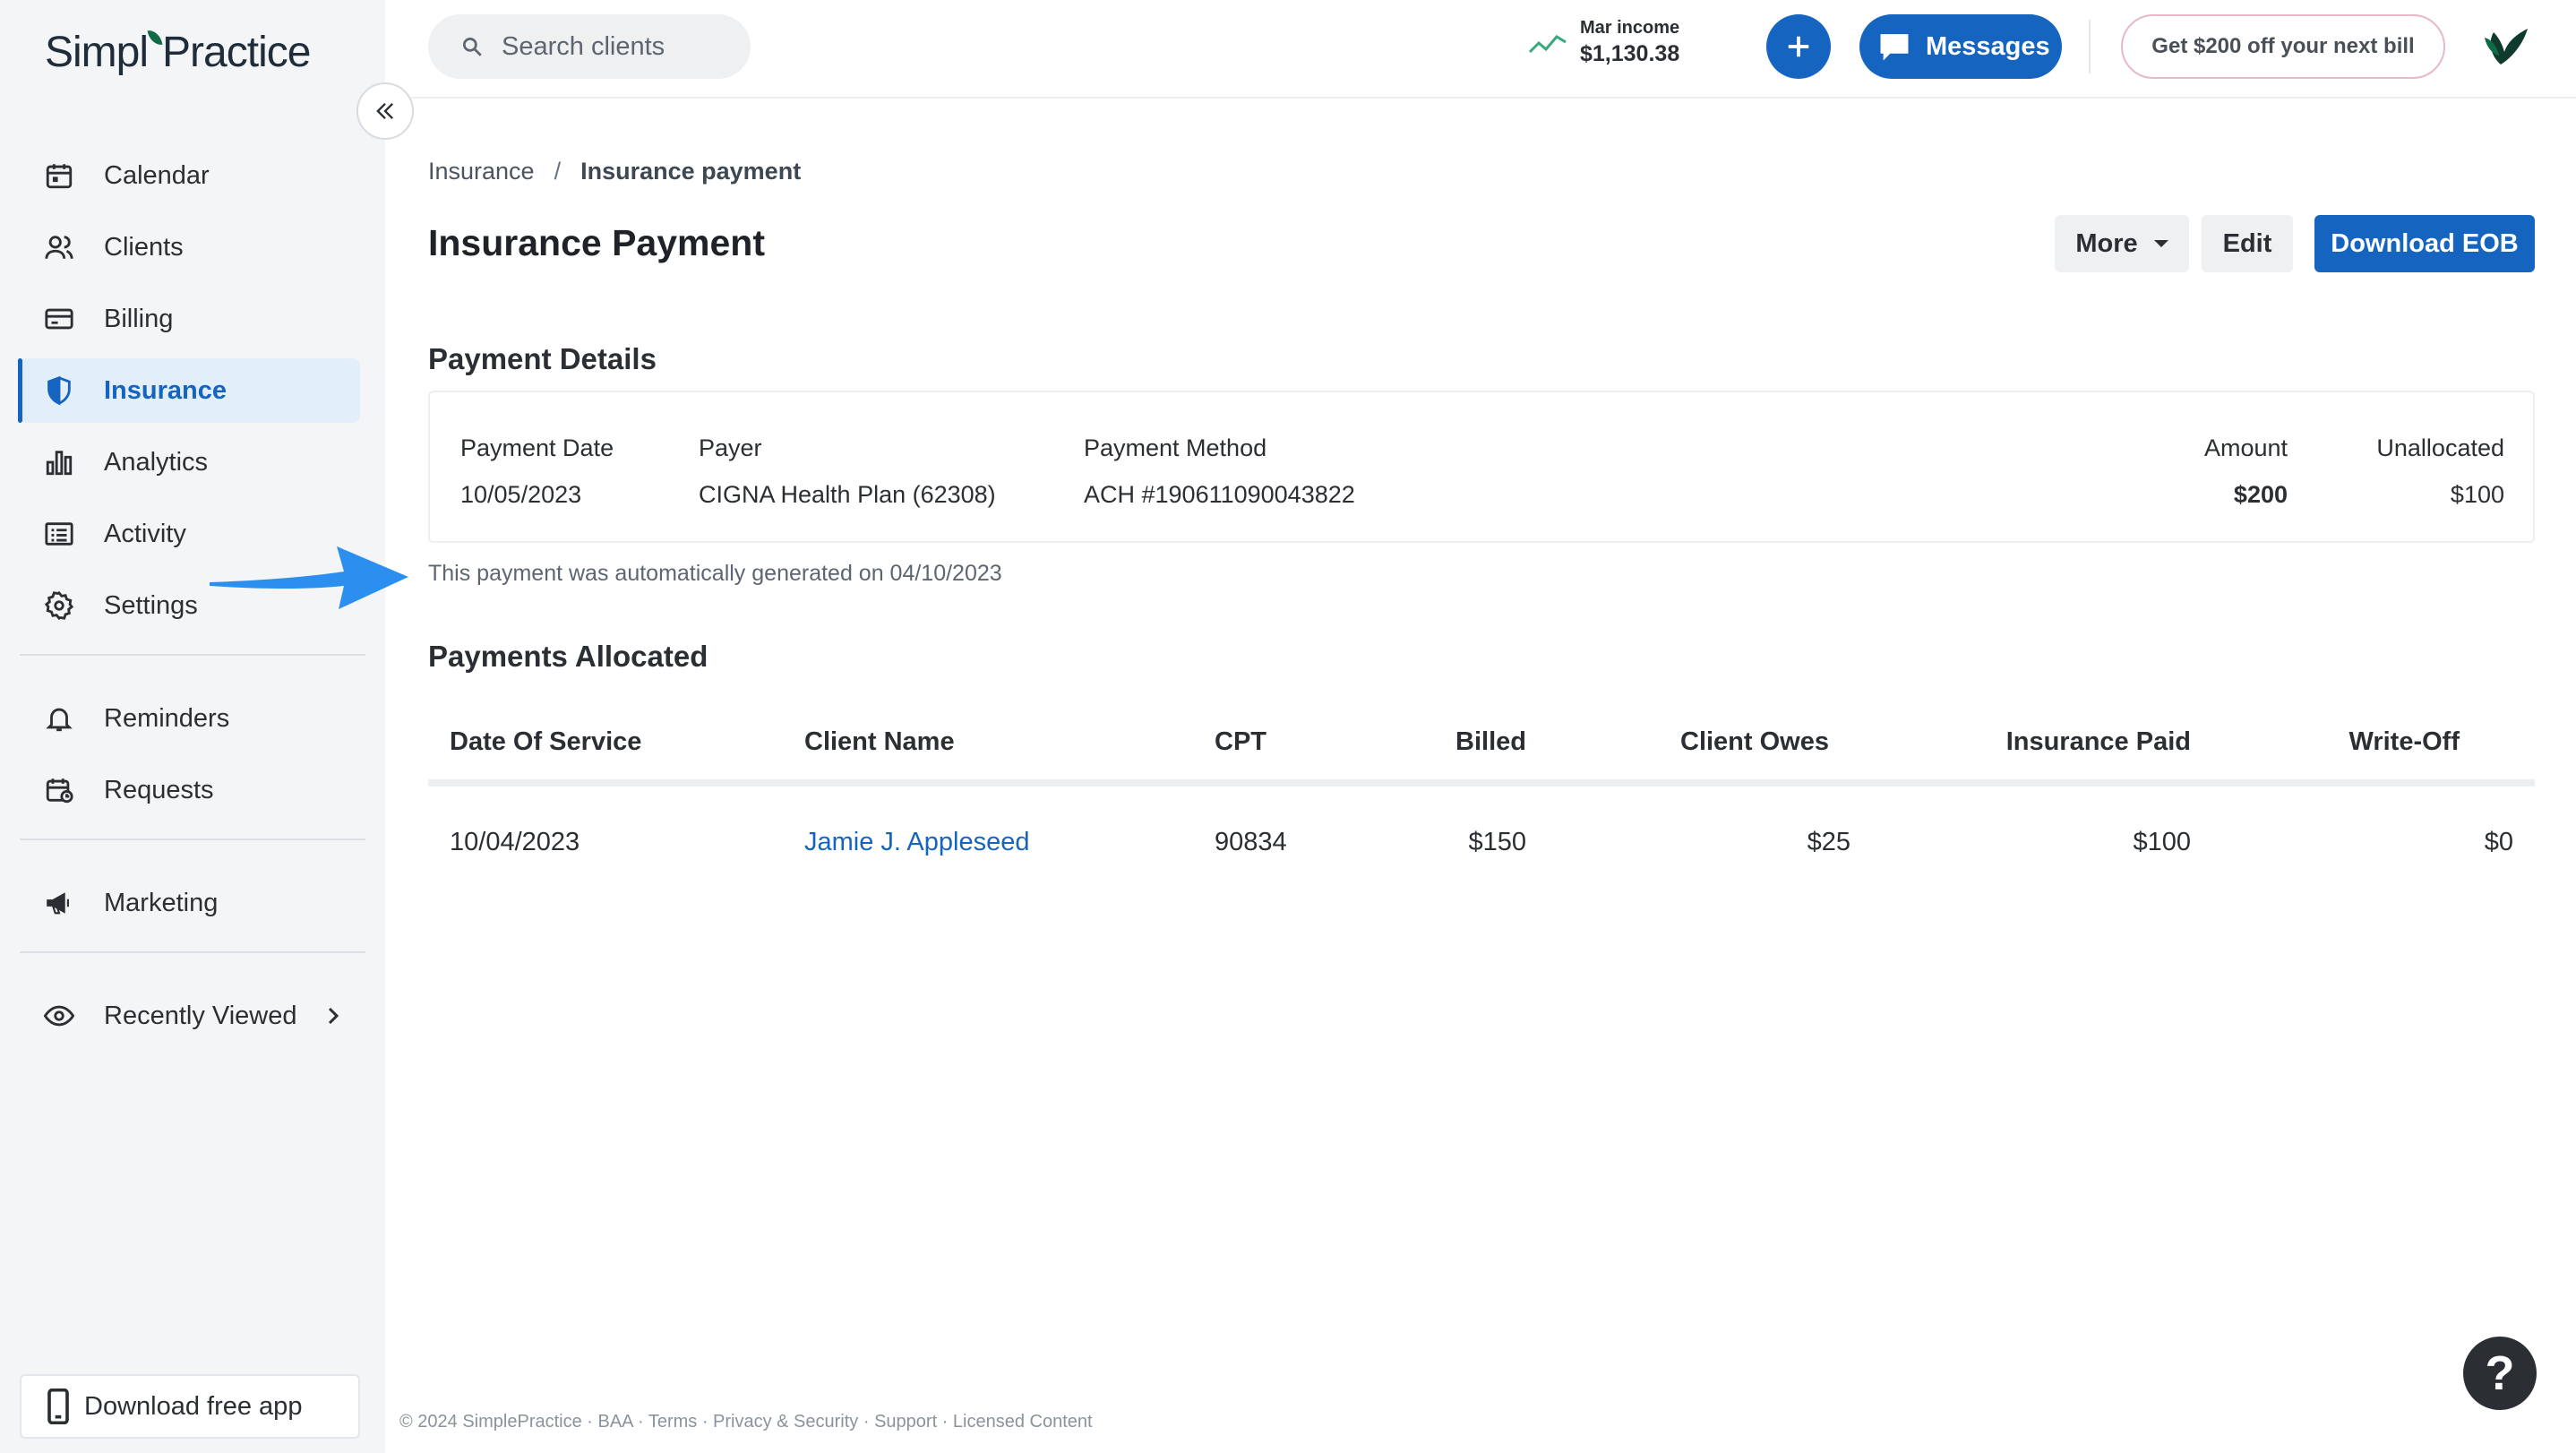  Describe the element at coordinates (200, 1016) in the screenshot. I see `sidebar-item-label: Recently Viewed` at that location.